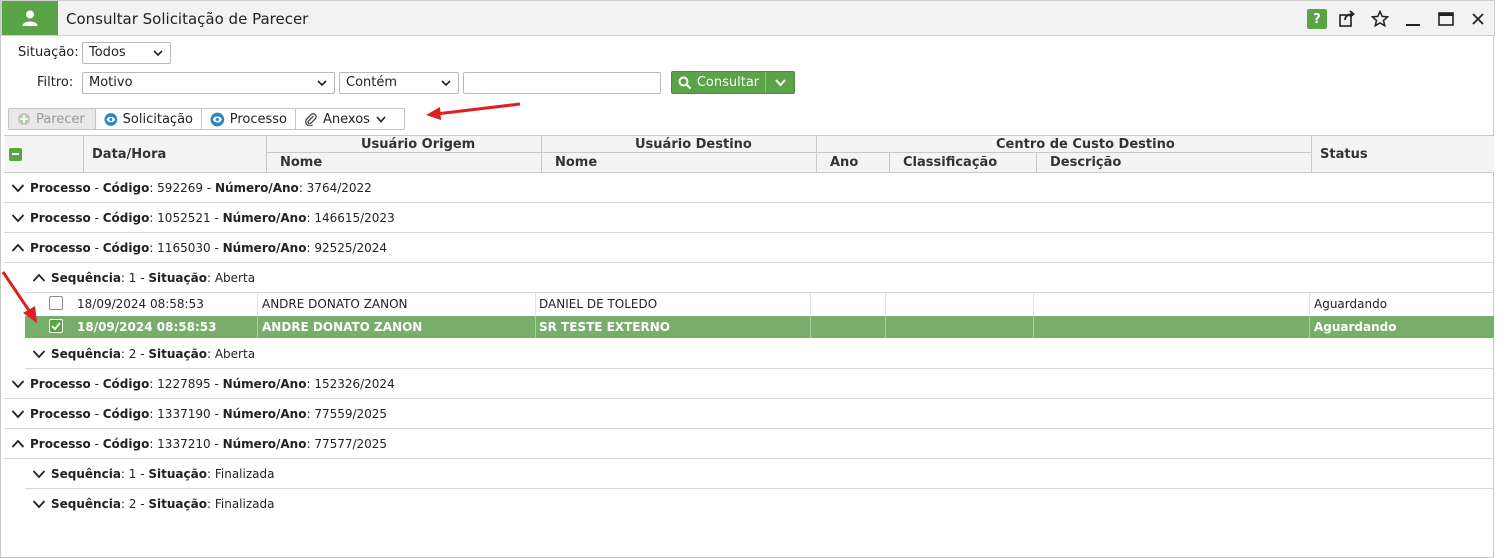 This screenshot has height=558, width=1508. Describe the element at coordinates (30, 18) in the screenshot. I see `user-icon` at that location.